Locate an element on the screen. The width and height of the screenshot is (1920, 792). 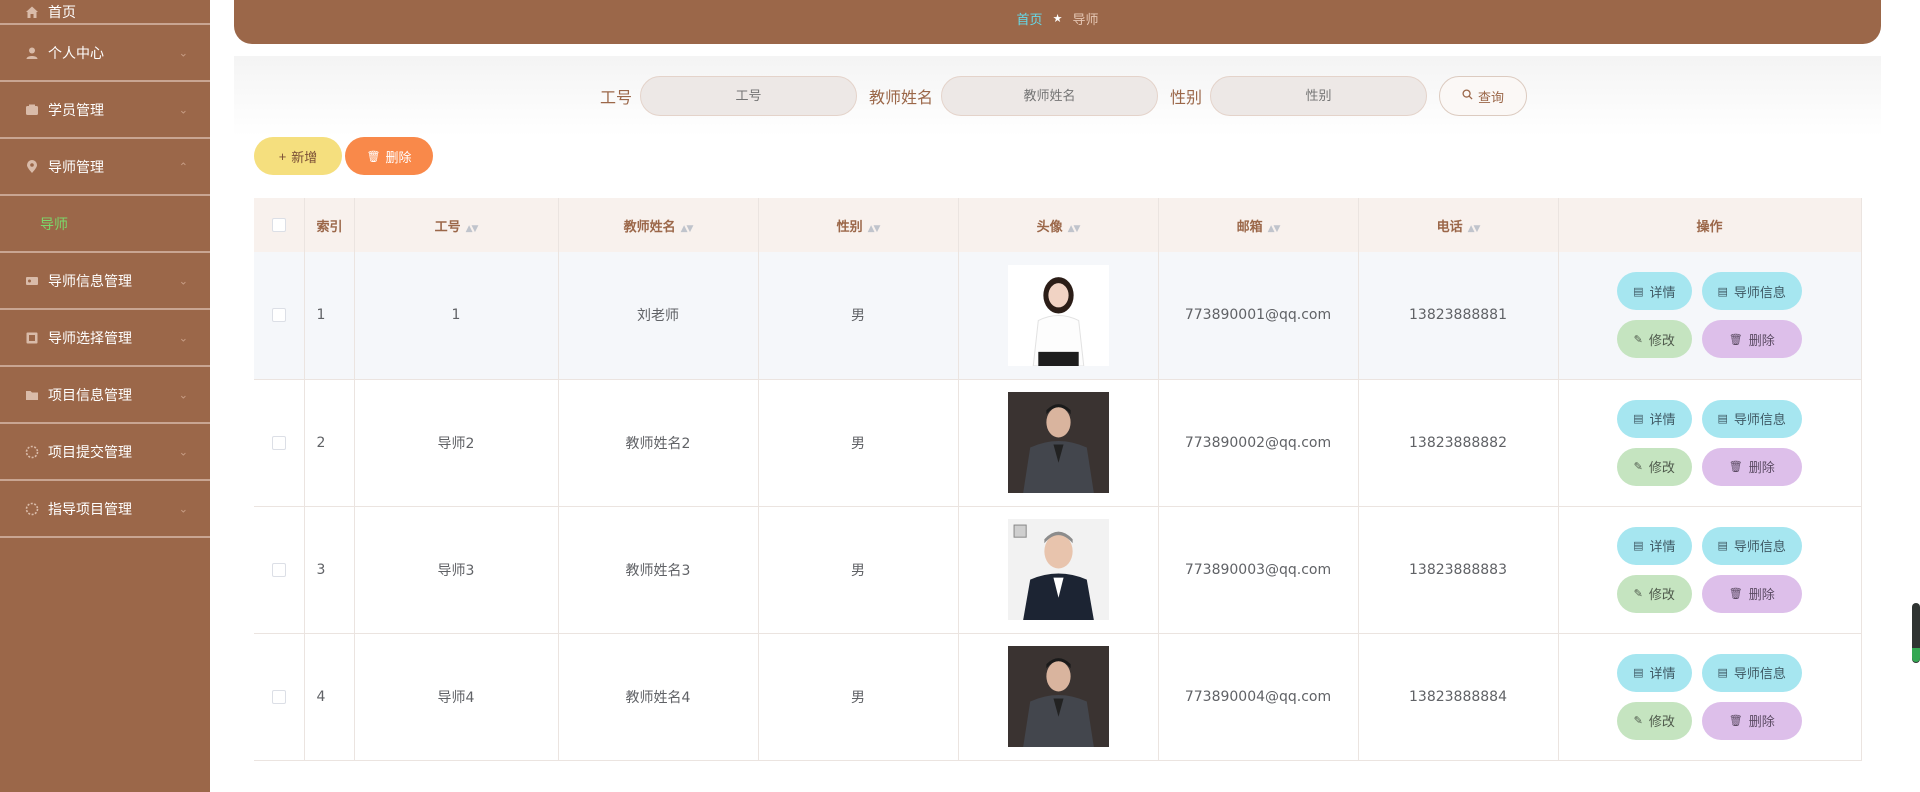
teacher-name-input is located at coordinates (1049, 96).